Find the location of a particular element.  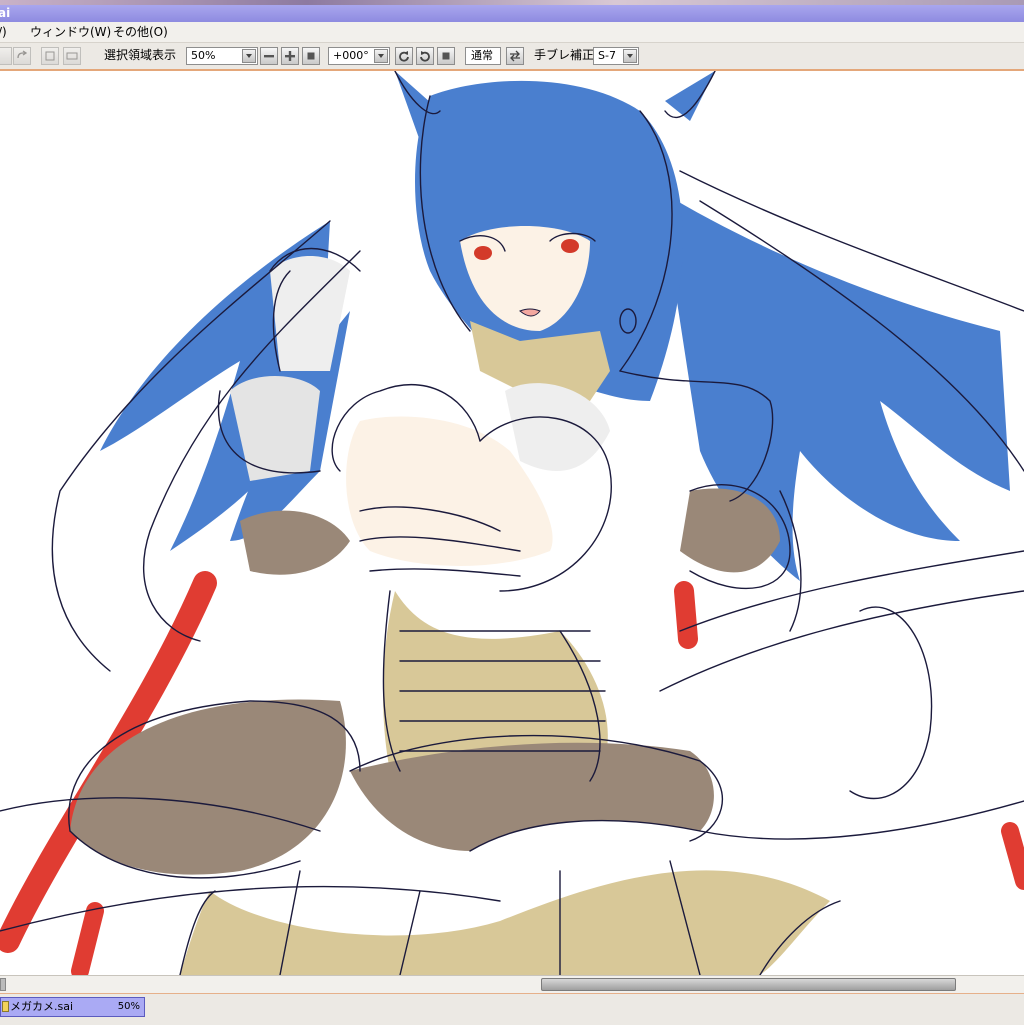

document-tab-bar: メガカメ.sai 50% is located at coordinates (512, 1009).